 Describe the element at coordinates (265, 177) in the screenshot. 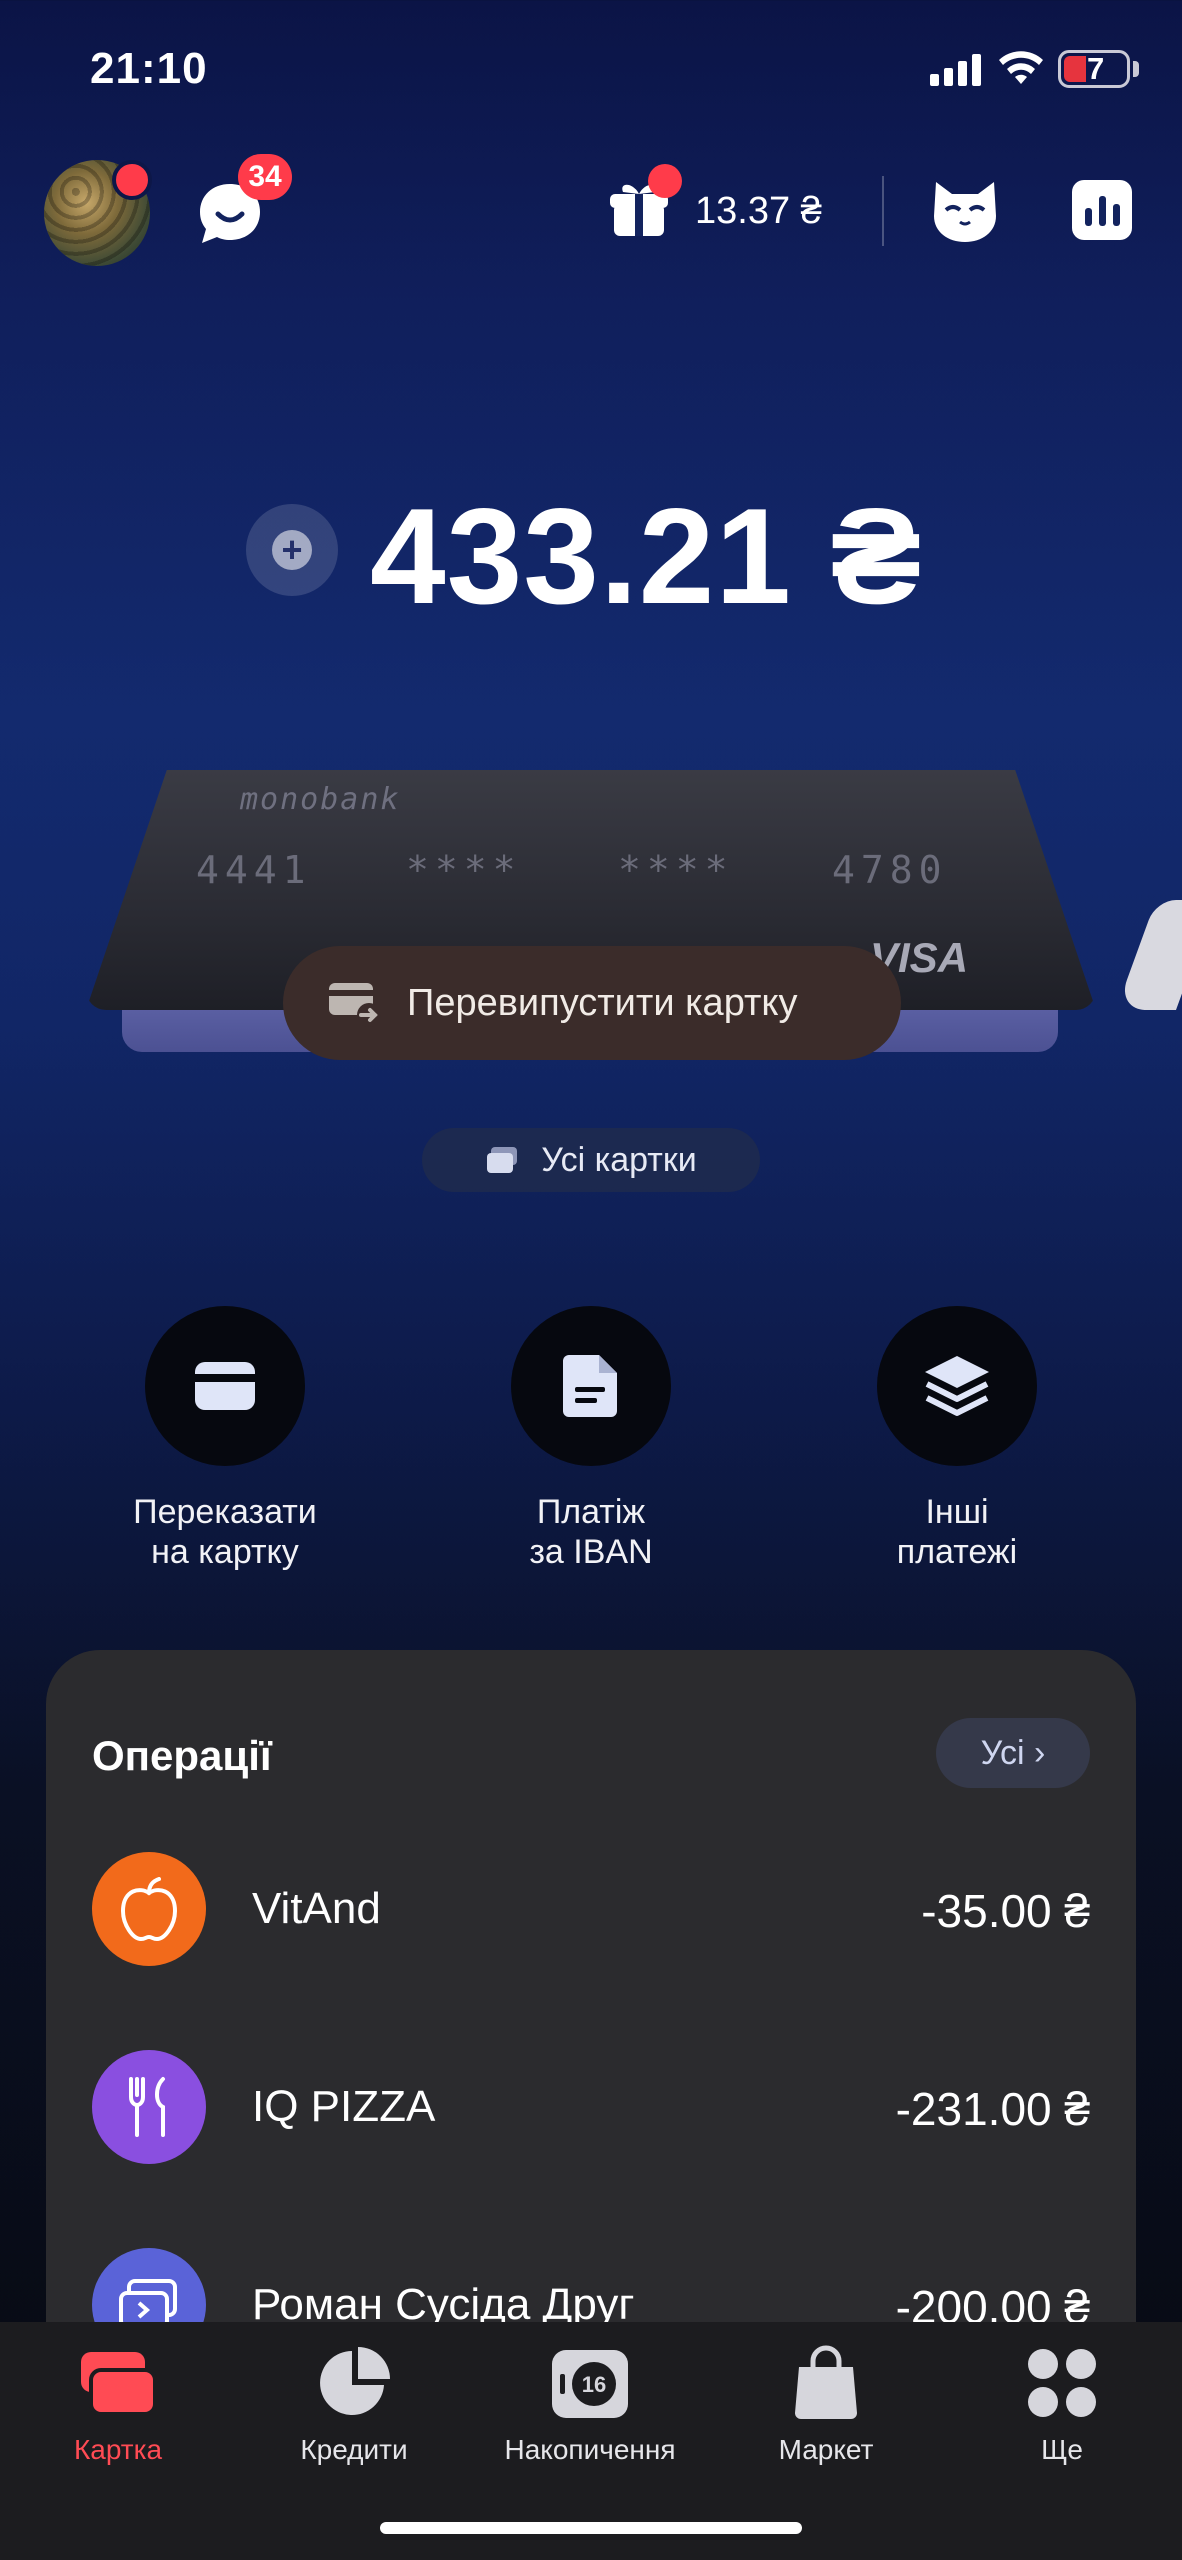

I see `chat-badge: 34` at that location.